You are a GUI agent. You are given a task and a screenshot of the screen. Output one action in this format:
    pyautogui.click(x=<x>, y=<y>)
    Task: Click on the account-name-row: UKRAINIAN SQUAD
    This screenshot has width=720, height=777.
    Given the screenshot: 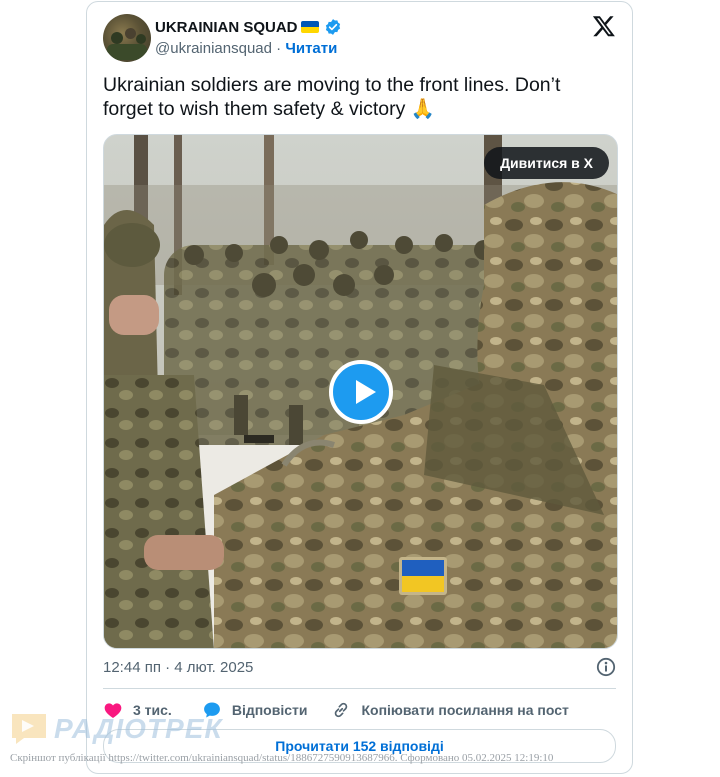 What is the action you would take?
    pyautogui.click(x=248, y=27)
    